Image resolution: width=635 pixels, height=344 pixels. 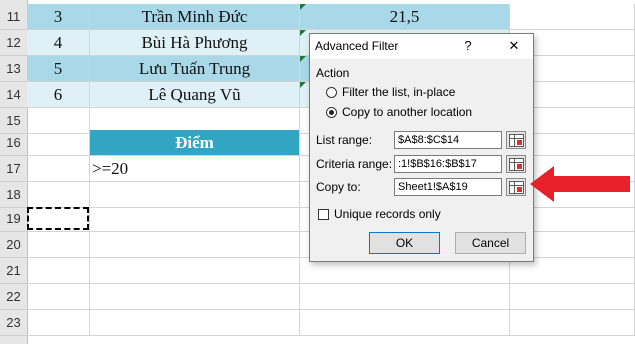 I want to click on cell-score: 21,5, so click(x=405, y=17).